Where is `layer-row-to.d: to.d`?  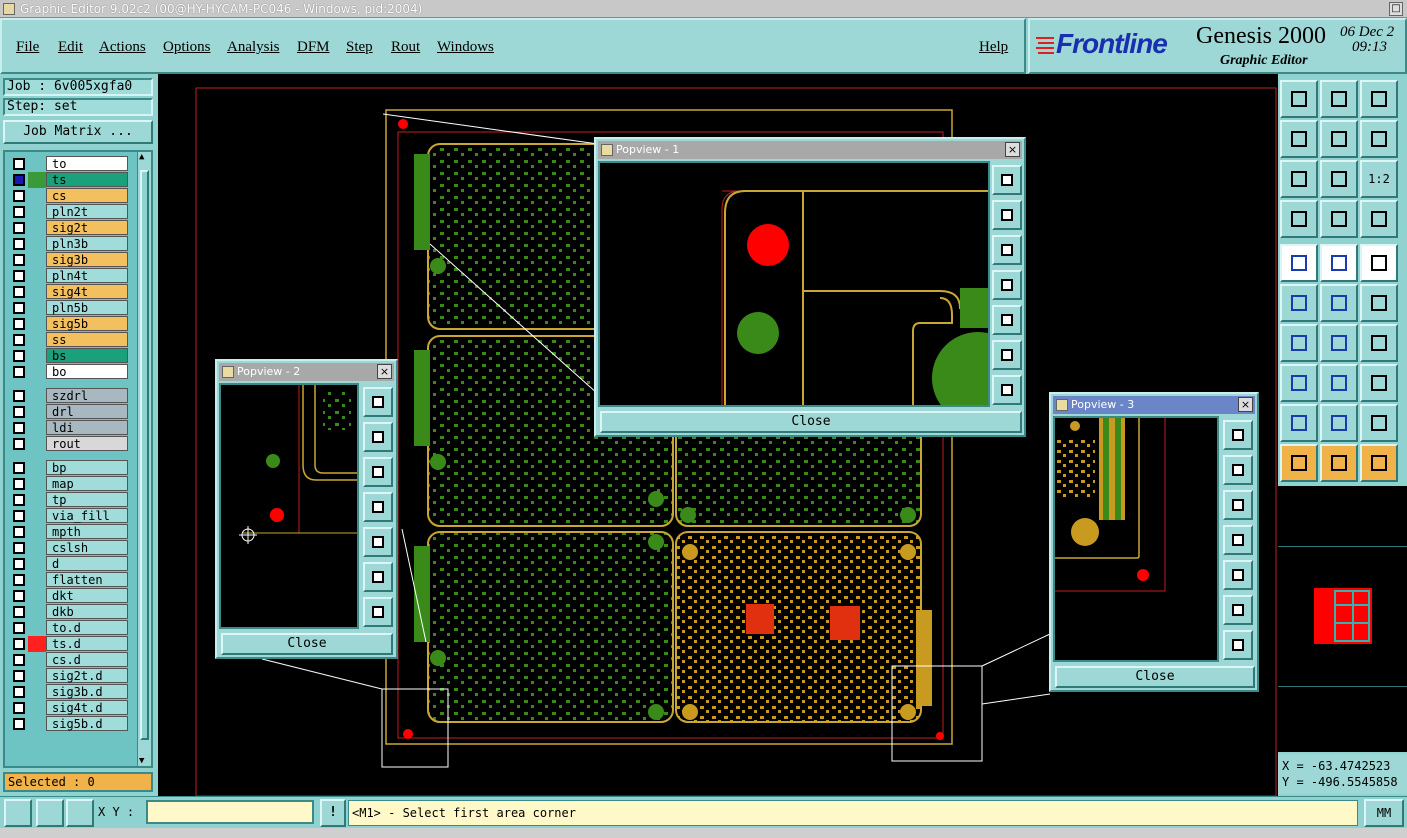 layer-row-to.d: to.d is located at coordinates (70, 628).